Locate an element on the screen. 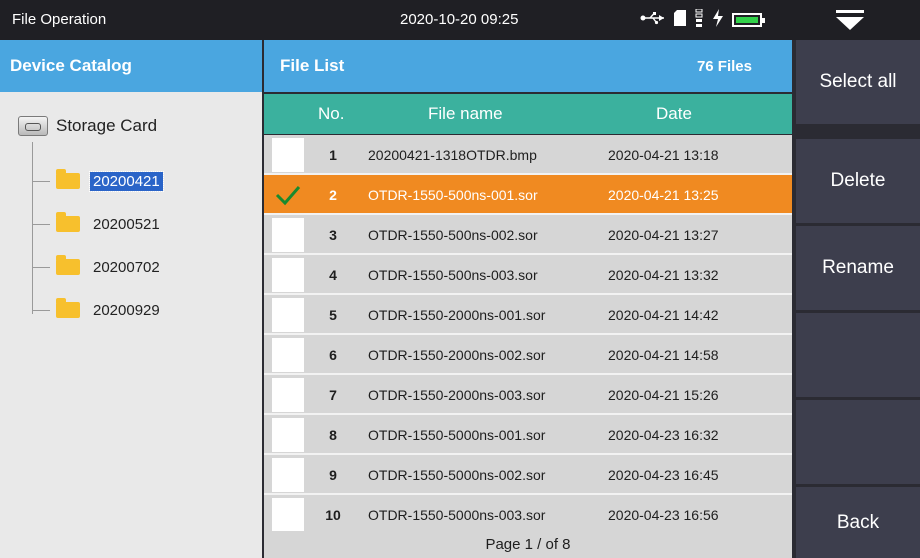  row-date: 2020-04-21 13:18 is located at coordinates (663, 155).